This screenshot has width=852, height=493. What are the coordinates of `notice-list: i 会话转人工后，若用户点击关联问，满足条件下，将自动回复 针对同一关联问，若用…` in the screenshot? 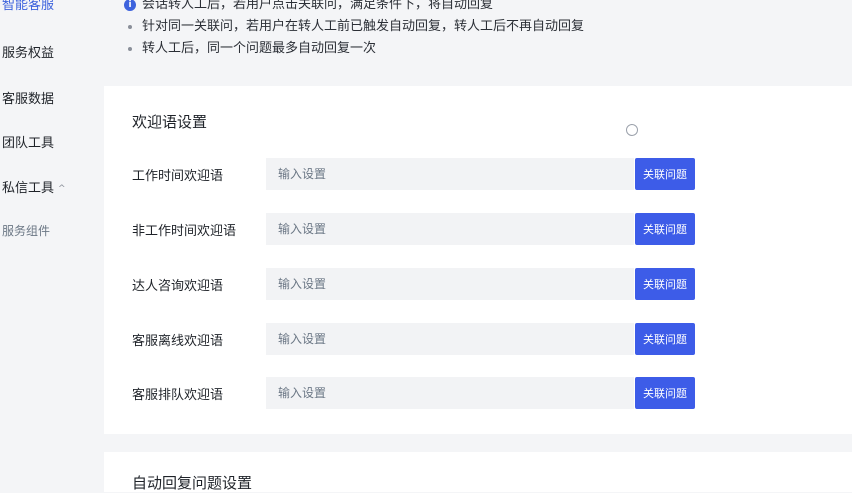 It's located at (353, 30).